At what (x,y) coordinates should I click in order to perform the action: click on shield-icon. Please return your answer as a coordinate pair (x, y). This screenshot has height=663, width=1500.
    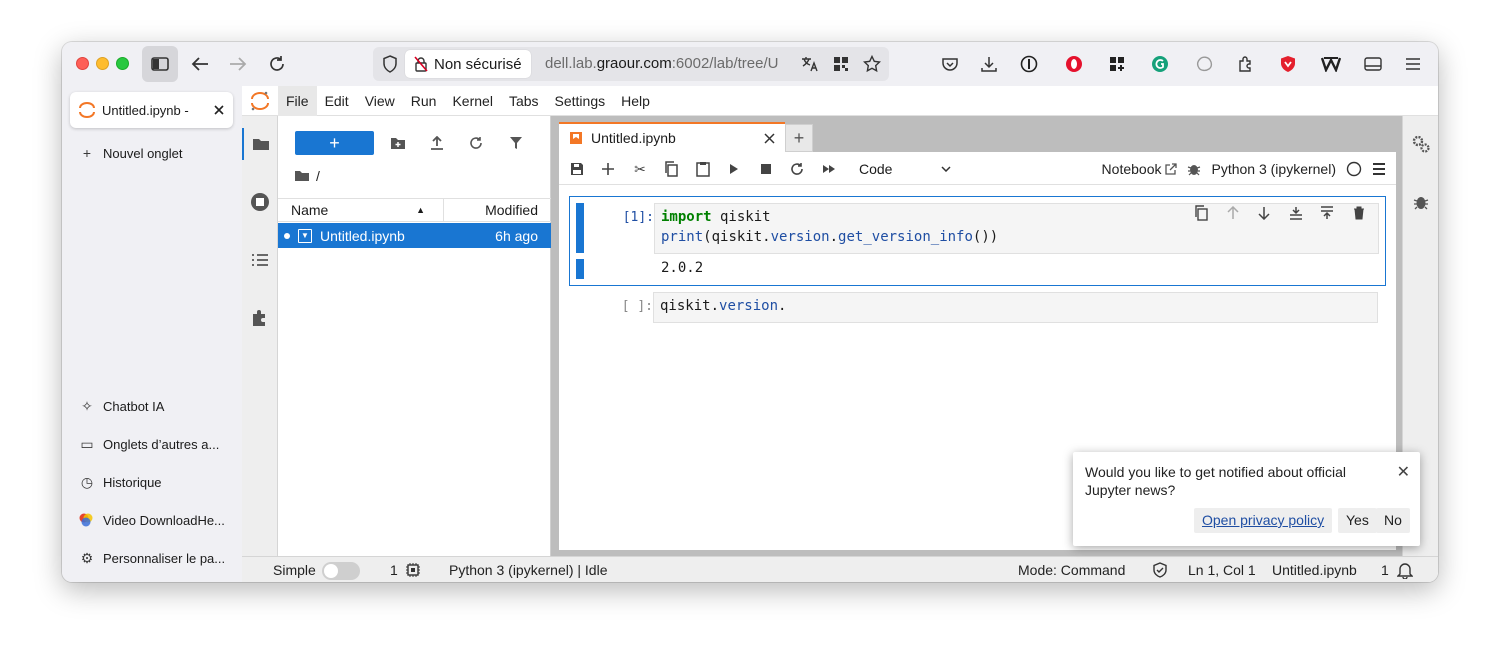
    Looking at the image, I should click on (390, 64).